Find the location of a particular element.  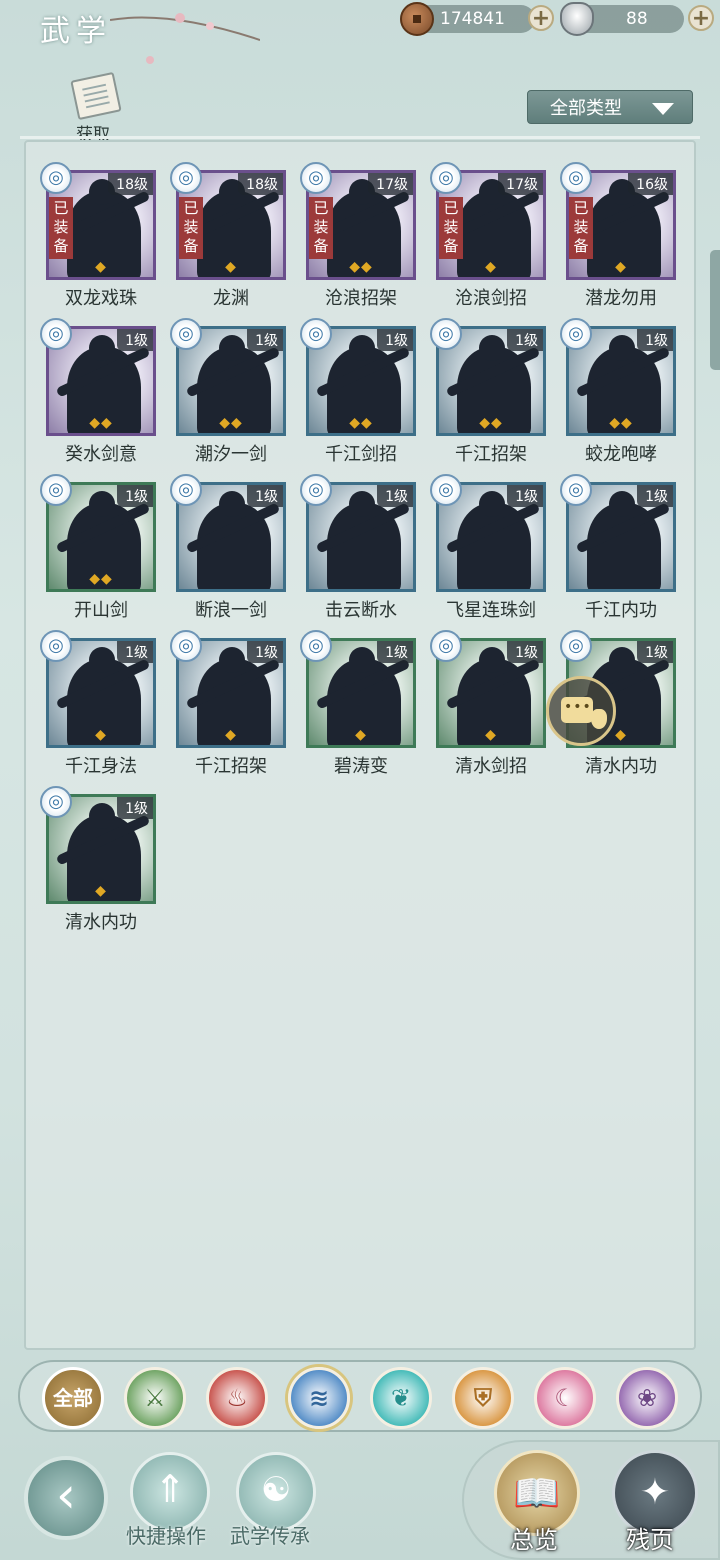

copper-currency: 174841 + is located at coordinates (477, 19).